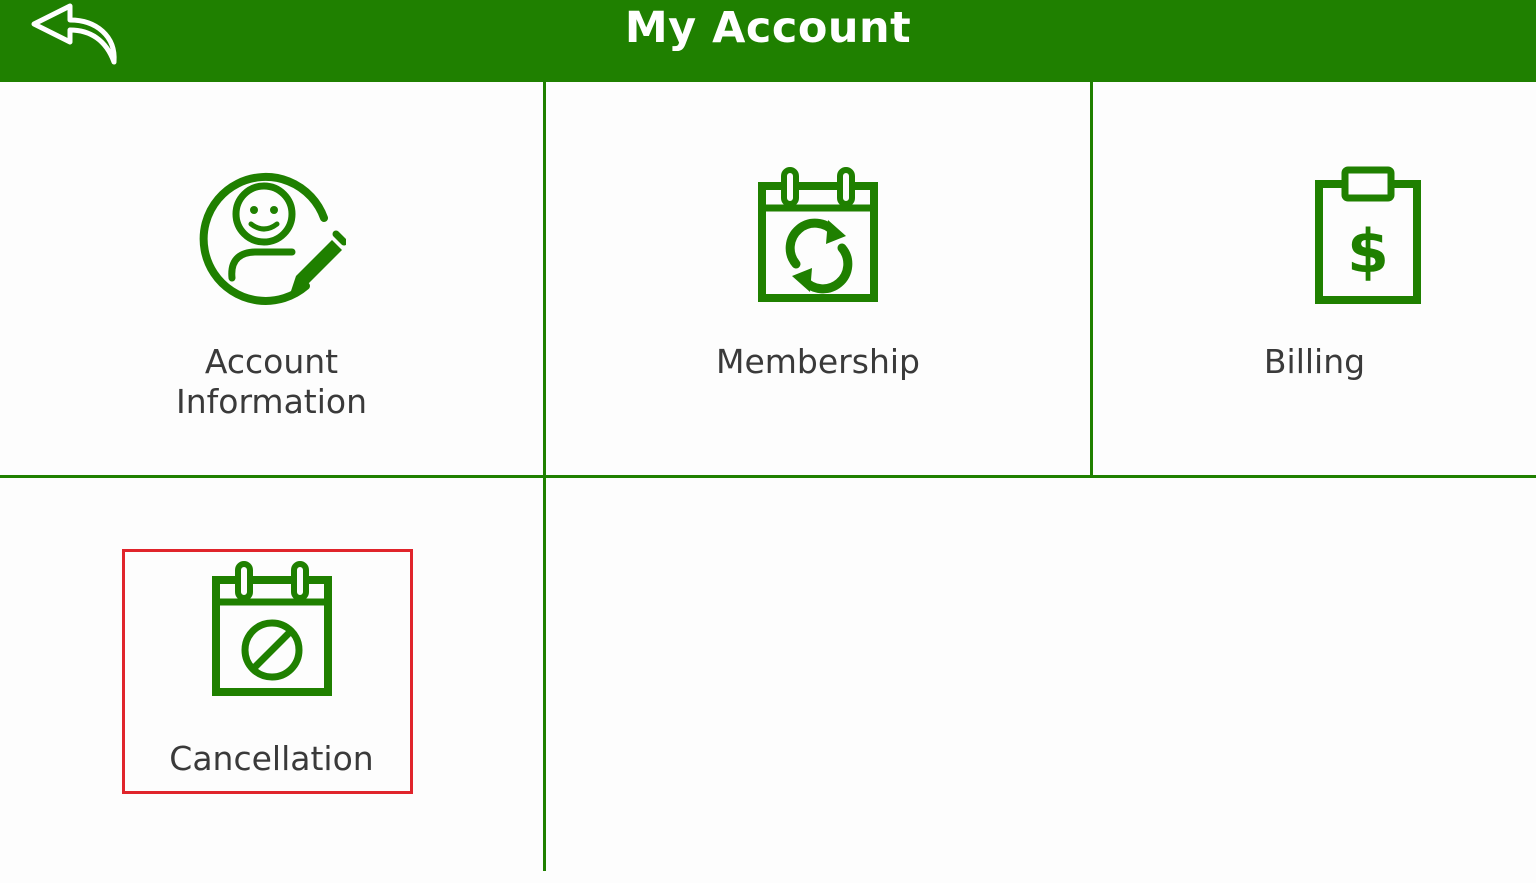 Image resolution: width=1536 pixels, height=883 pixels. Describe the element at coordinates (1314, 361) in the screenshot. I see `tile-label-billing: Billing` at that location.